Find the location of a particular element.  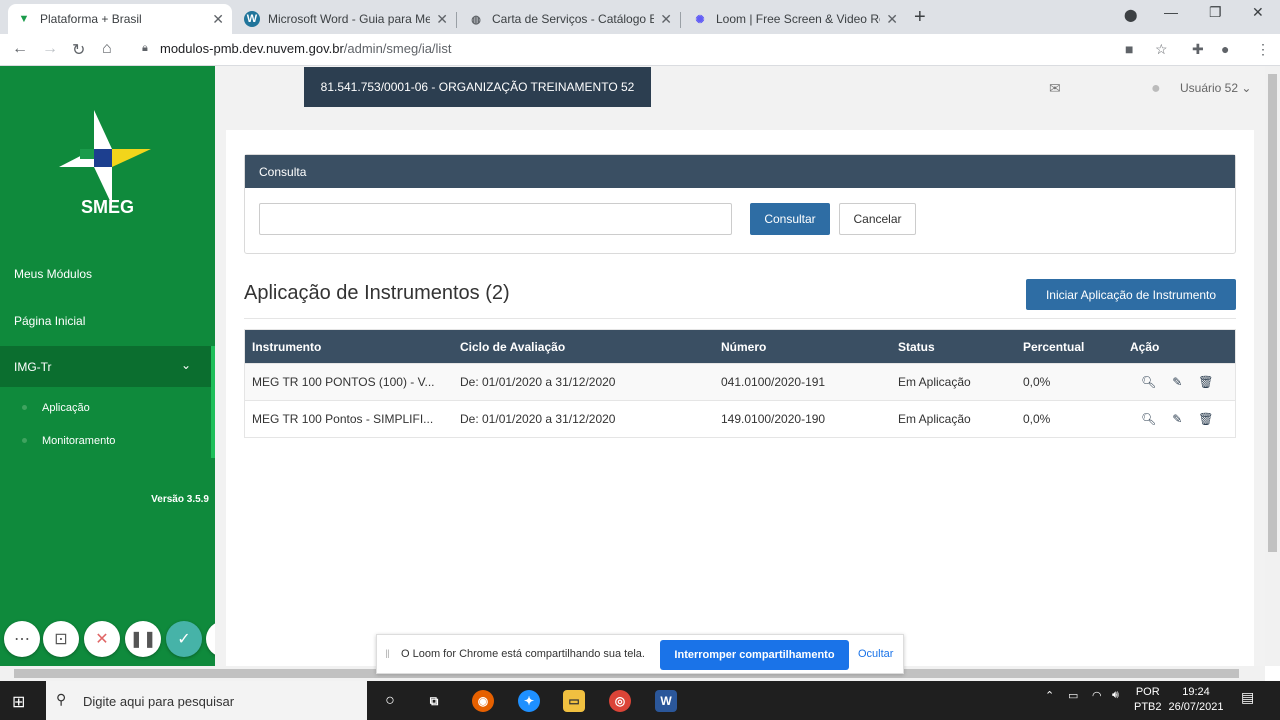

sidebar-group-label: IMG-Tr is located at coordinates (33, 367).